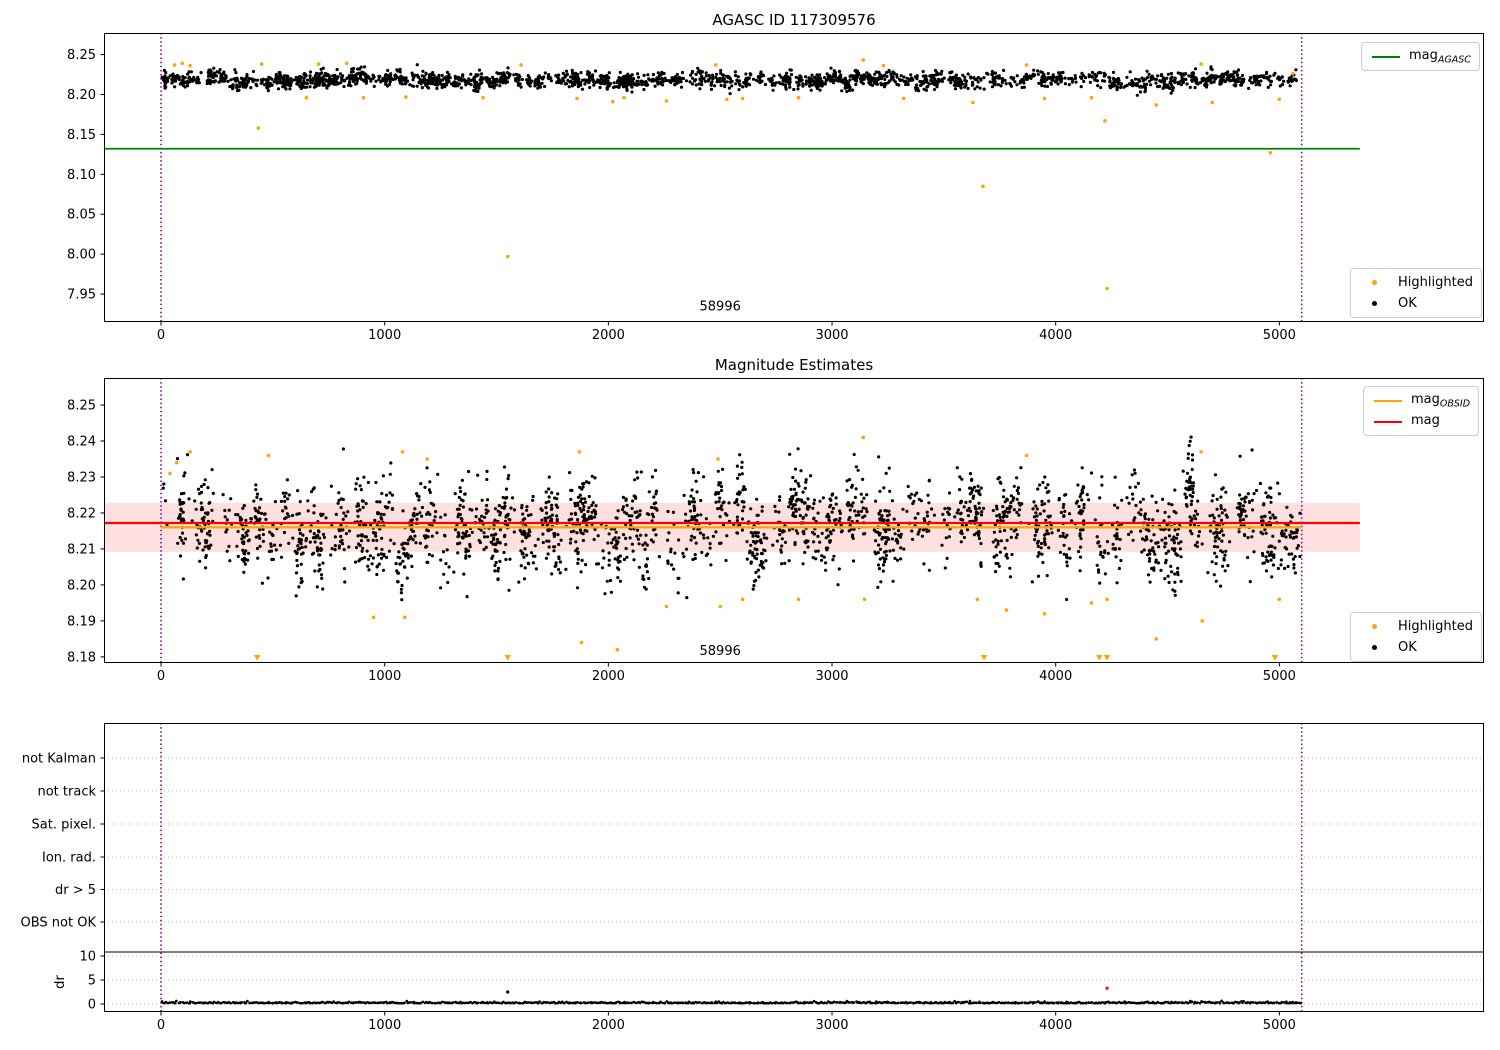 The image size is (1500, 1050). I want to click on flag-label: not track, so click(66, 792).